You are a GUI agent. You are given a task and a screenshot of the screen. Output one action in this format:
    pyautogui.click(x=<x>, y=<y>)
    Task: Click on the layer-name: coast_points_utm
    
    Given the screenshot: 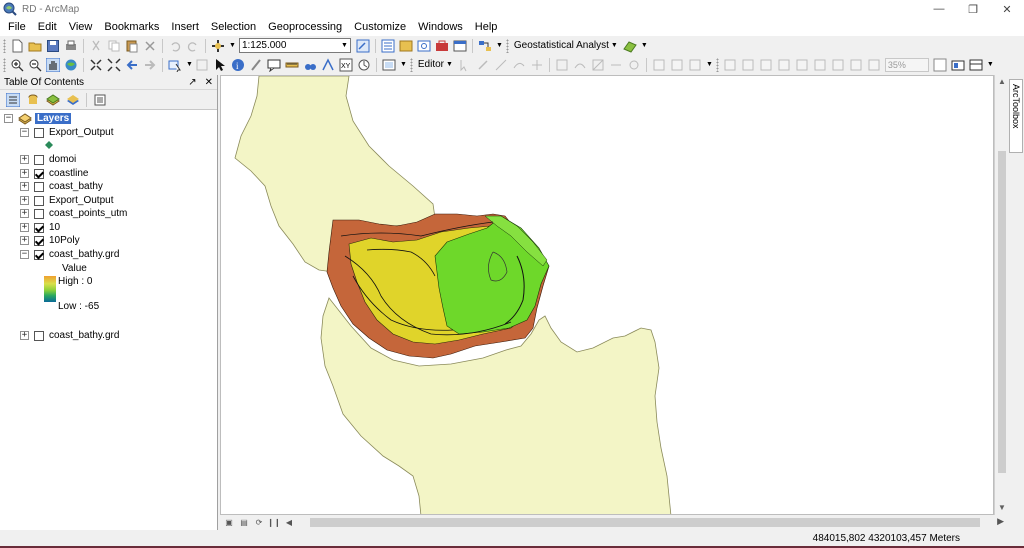 What is the action you would take?
    pyautogui.click(x=88, y=213)
    